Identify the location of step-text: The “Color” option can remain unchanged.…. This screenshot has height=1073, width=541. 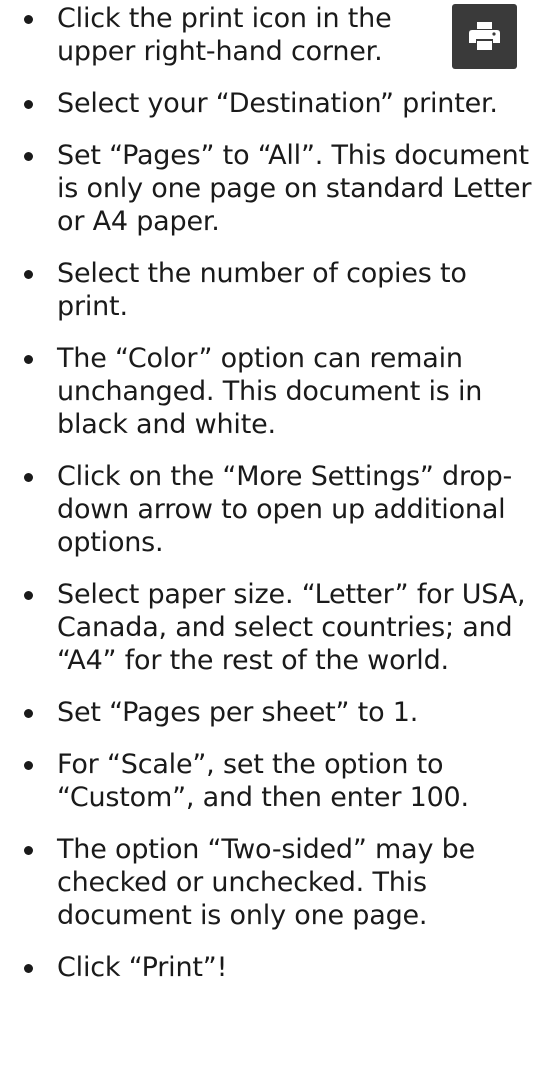
(270, 391).